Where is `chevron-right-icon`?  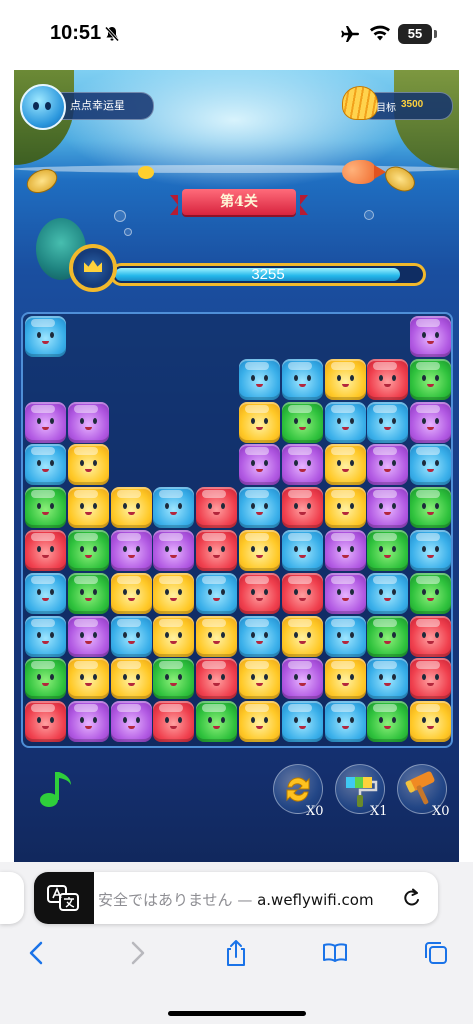
chevron-right-icon is located at coordinates (138, 953).